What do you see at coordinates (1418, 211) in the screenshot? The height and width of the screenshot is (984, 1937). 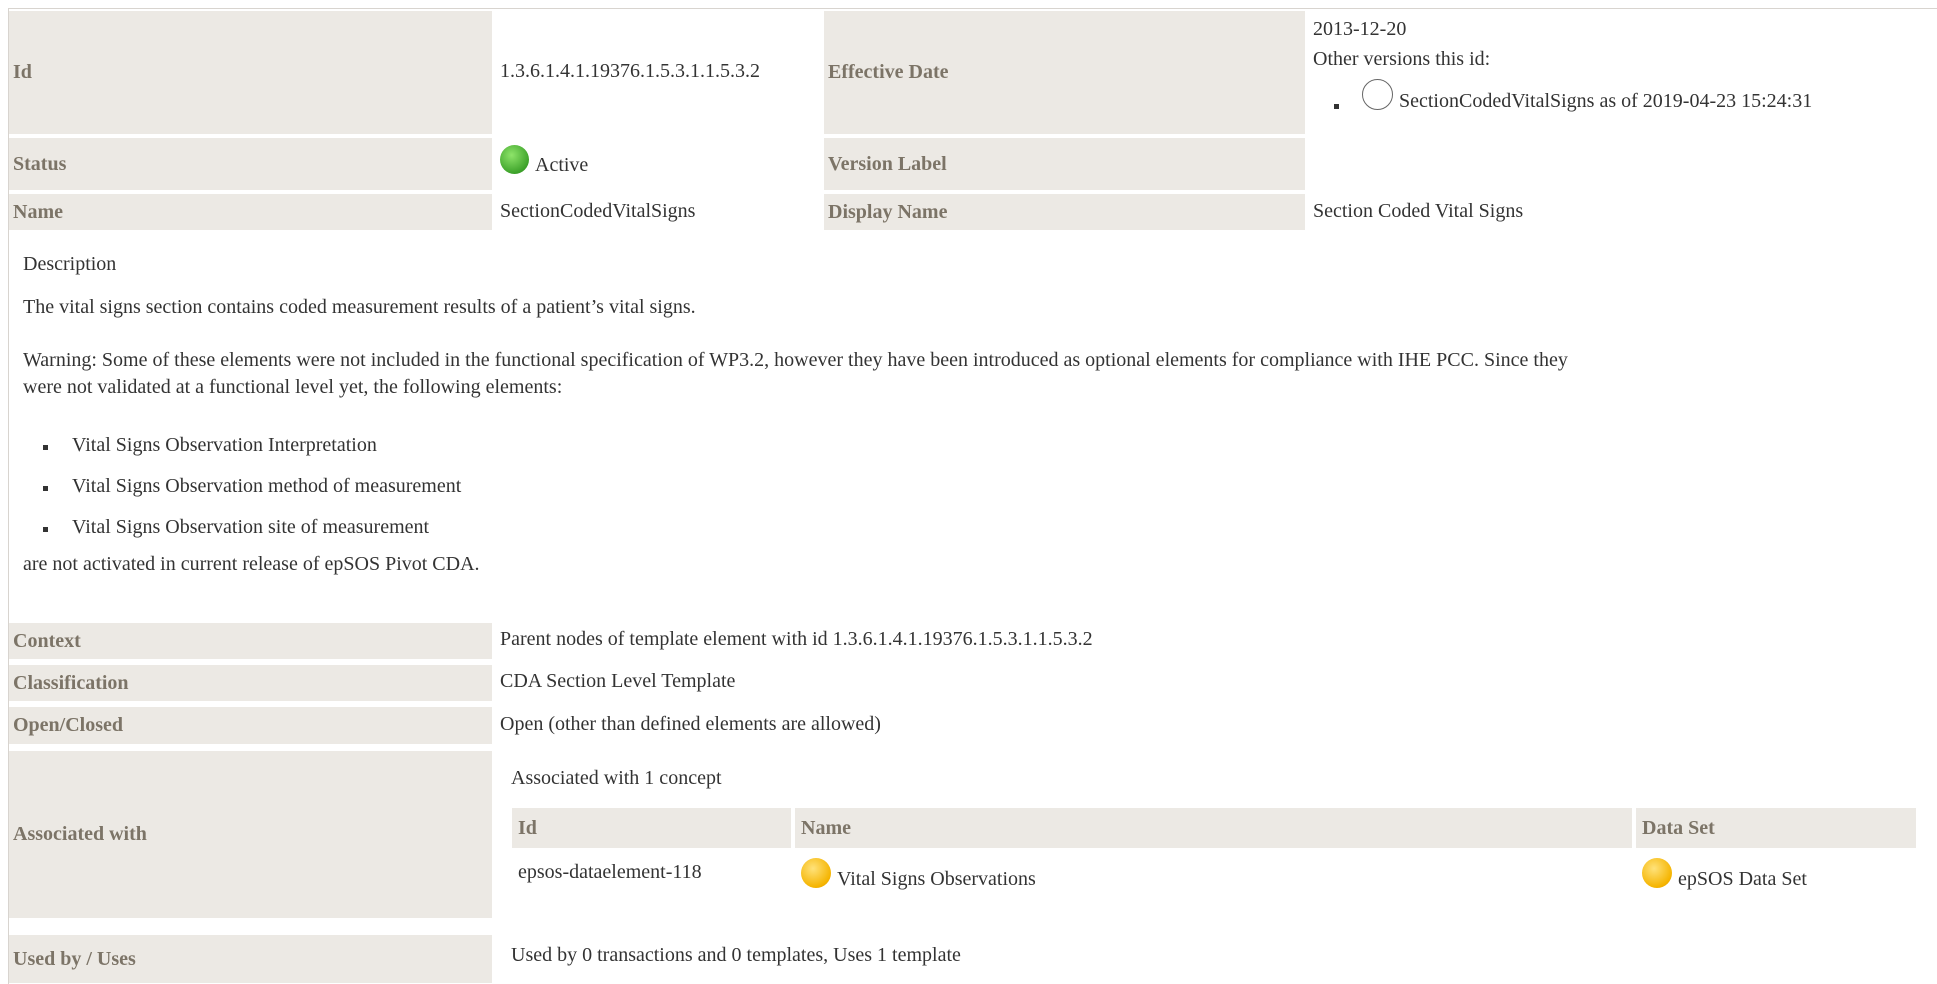 I see `display-name-value: Section Coded Vital Signs` at bounding box center [1418, 211].